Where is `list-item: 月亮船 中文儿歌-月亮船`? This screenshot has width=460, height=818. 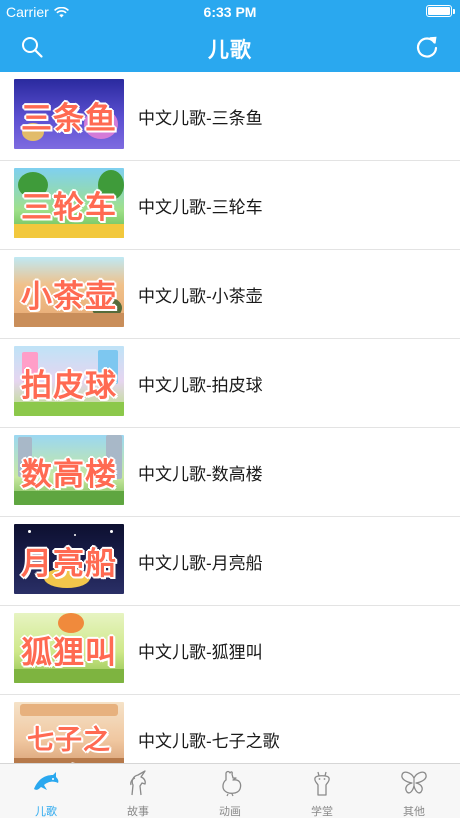 list-item: 月亮船 中文儿歌-月亮船 is located at coordinates (230, 561).